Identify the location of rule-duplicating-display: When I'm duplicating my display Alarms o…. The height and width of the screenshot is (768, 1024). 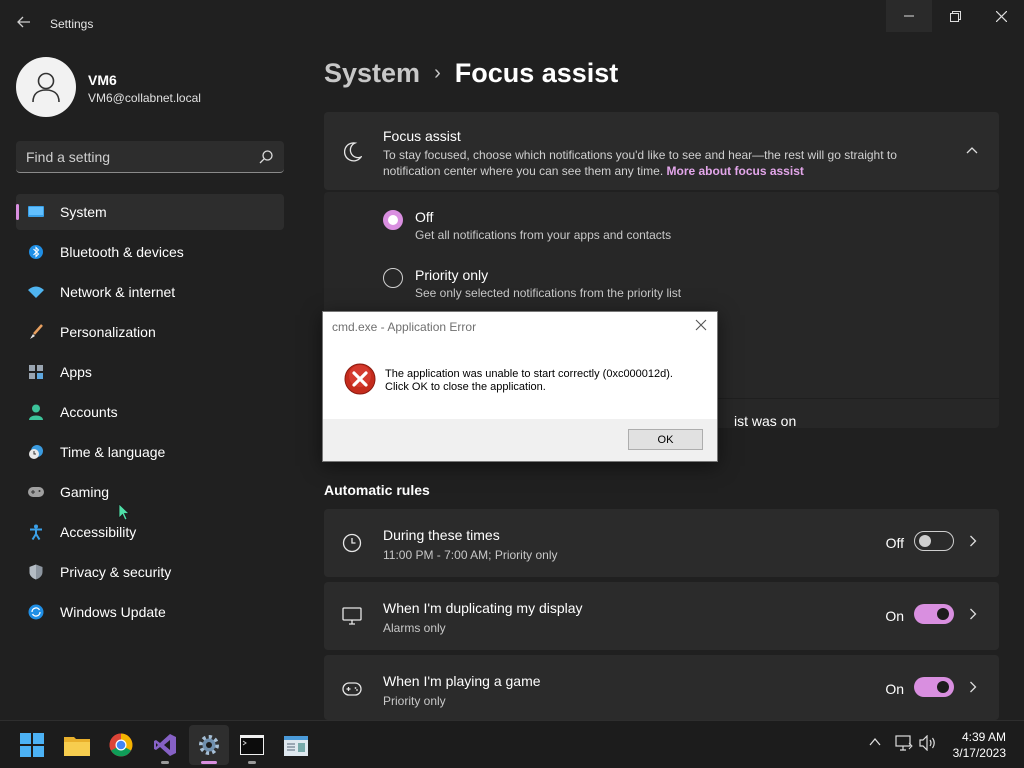
(661, 616).